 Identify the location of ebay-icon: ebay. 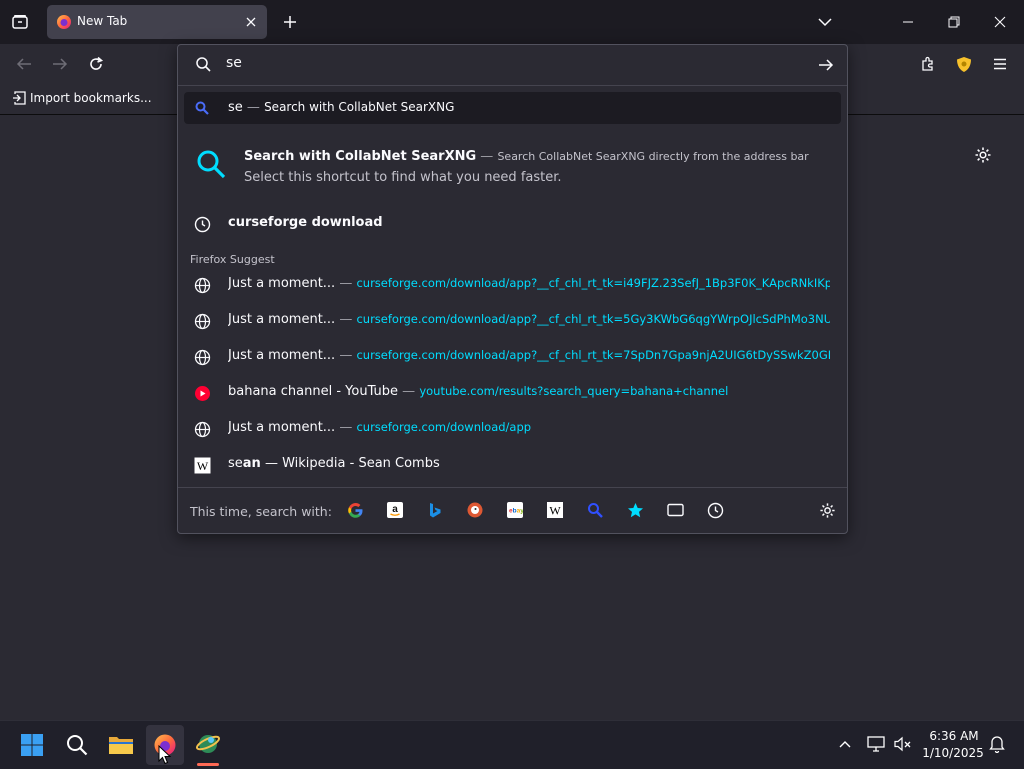
(515, 510).